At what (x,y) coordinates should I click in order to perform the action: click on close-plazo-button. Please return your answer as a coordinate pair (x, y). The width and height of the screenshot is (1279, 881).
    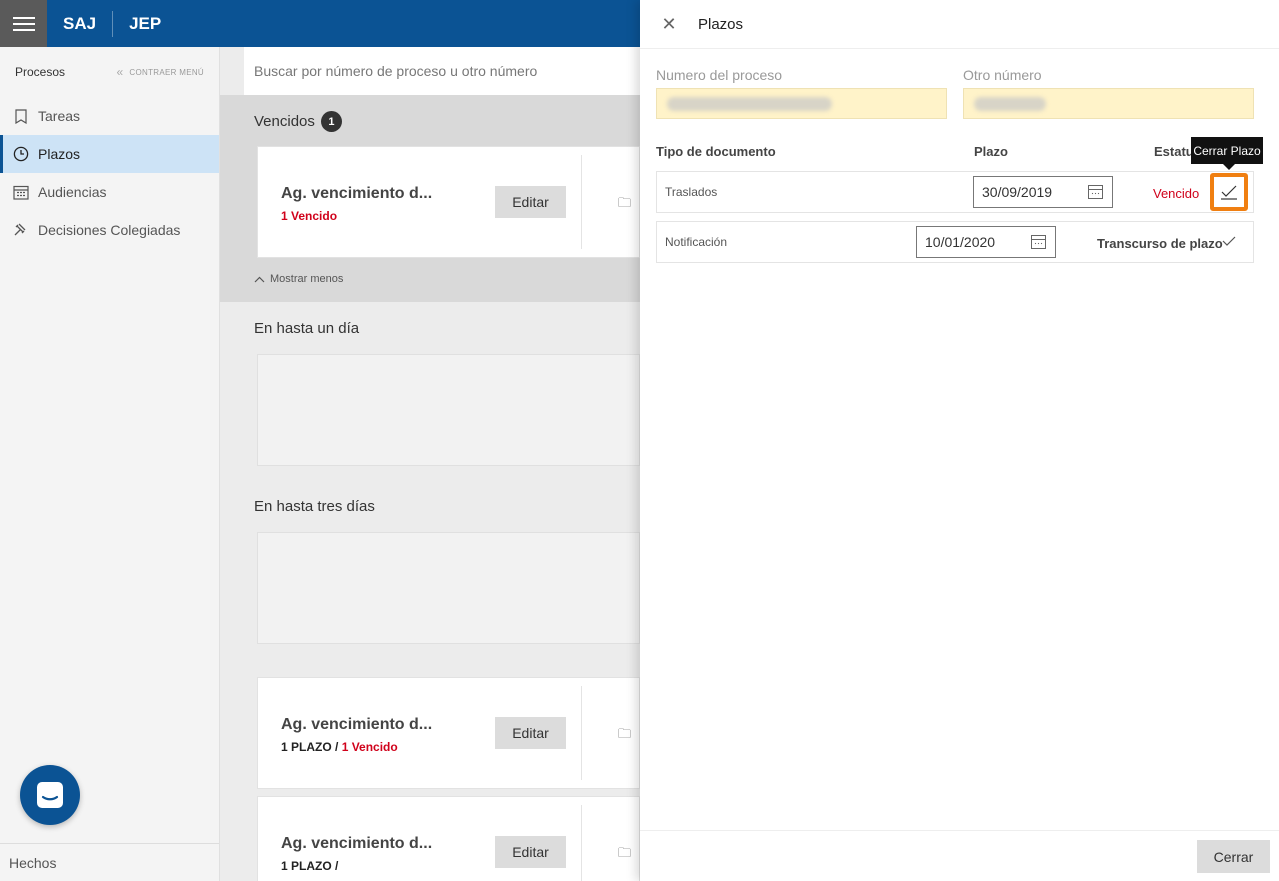
    Looking at the image, I should click on (1229, 192).